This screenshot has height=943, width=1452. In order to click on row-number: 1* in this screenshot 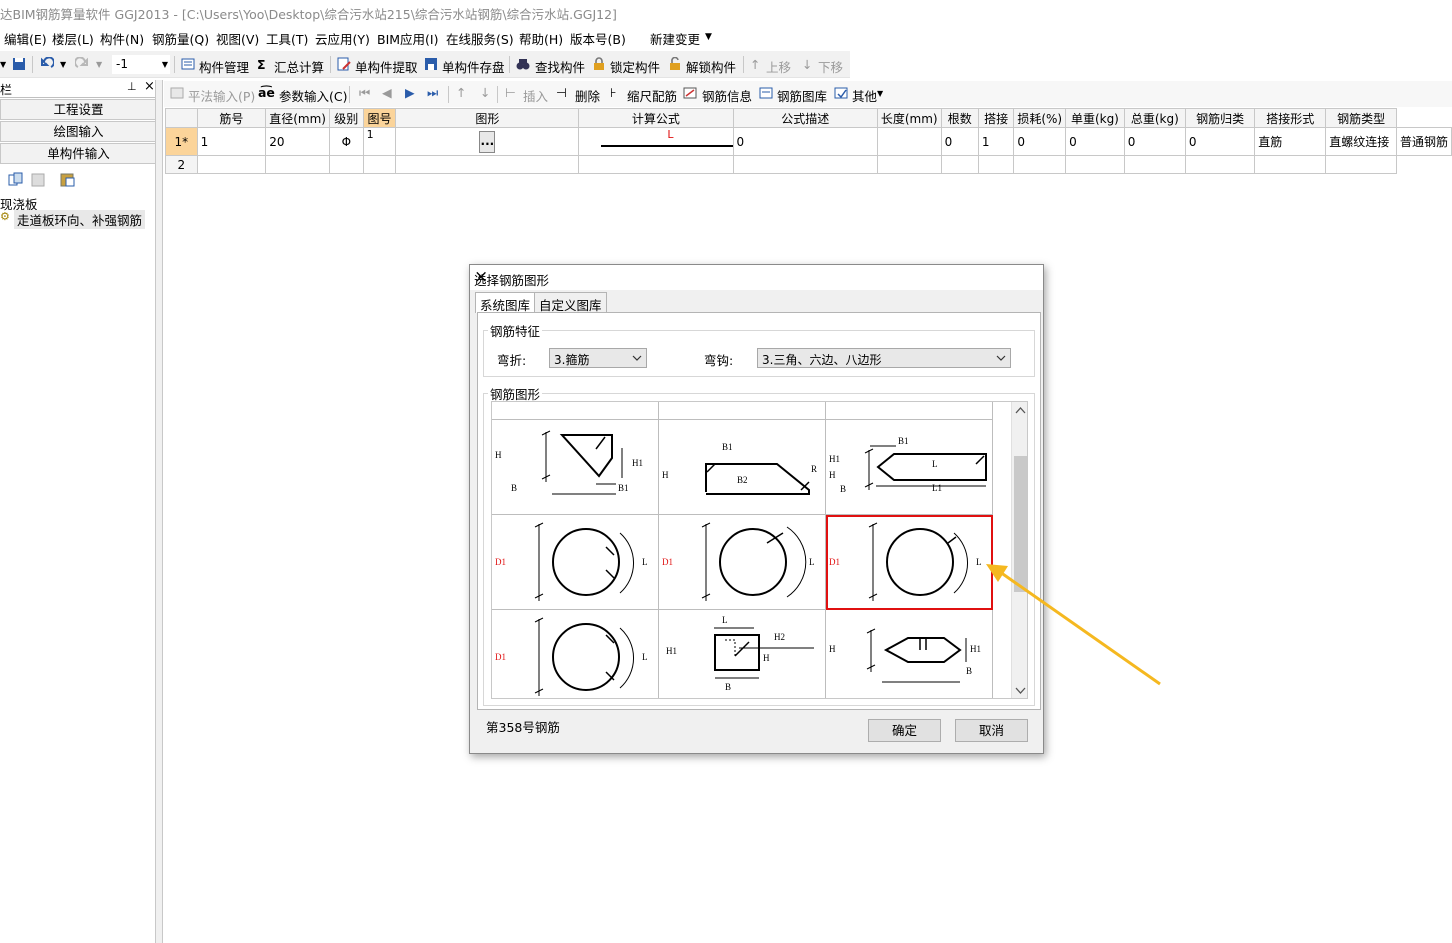, I will do `click(181, 141)`.